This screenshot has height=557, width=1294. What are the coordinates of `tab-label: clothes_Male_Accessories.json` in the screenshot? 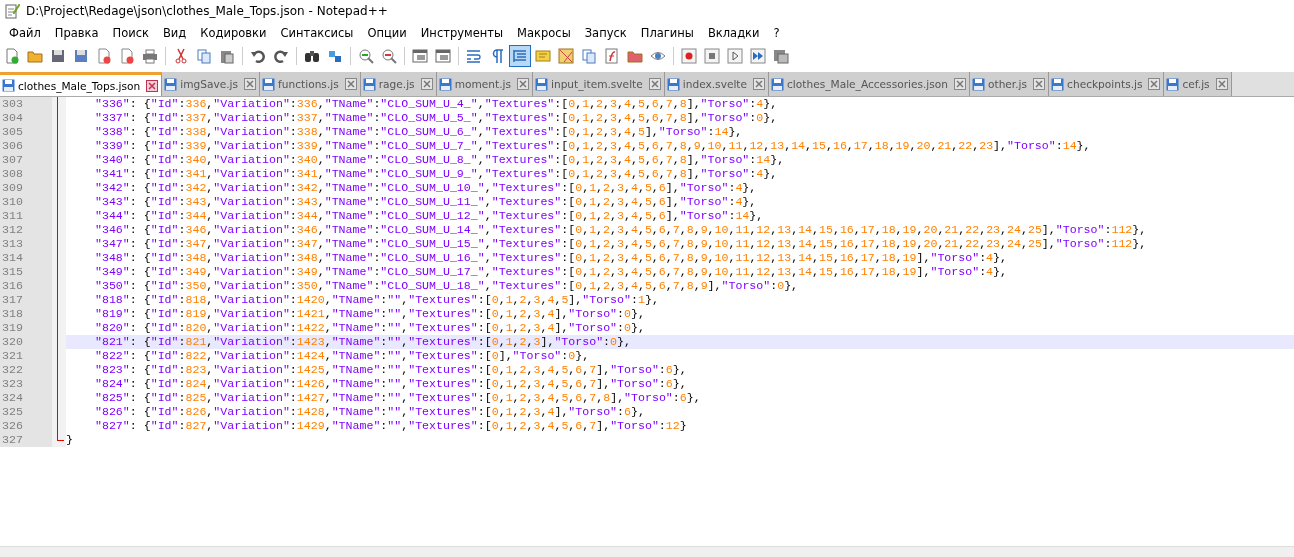 It's located at (867, 84).